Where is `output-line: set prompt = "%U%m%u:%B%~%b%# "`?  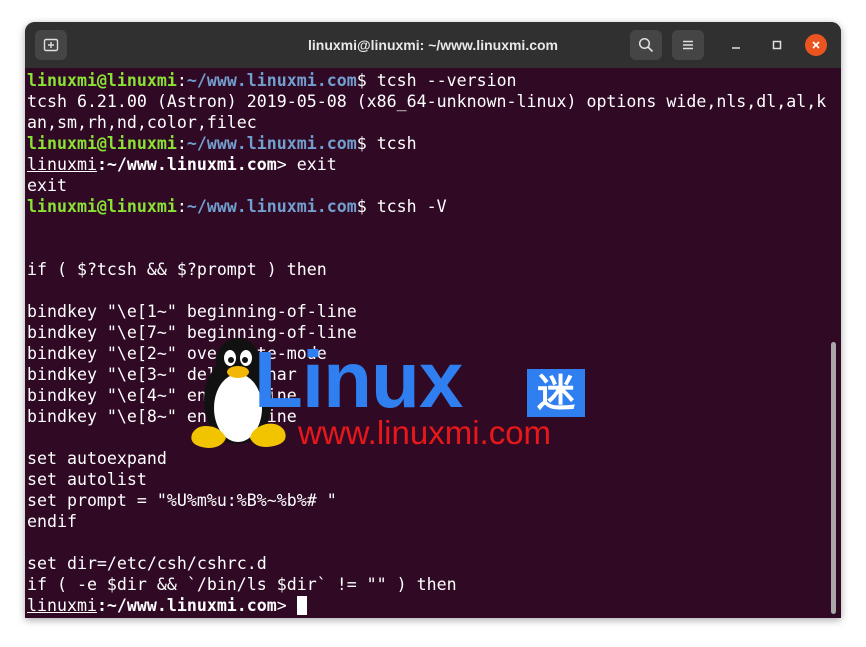
output-line: set prompt = "%U%m%u:%B%~%b%# " is located at coordinates (182, 500).